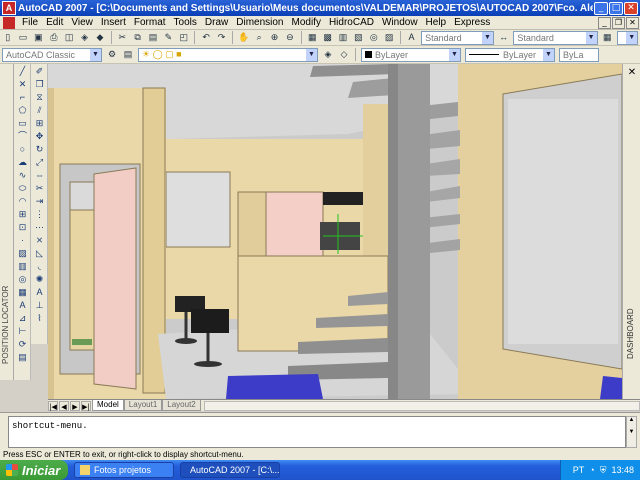 Image resolution: width=640 pixels, height=480 pixels. What do you see at coordinates (342, 37) in the screenshot?
I see `tool-palettes-icon: ▥` at bounding box center [342, 37].